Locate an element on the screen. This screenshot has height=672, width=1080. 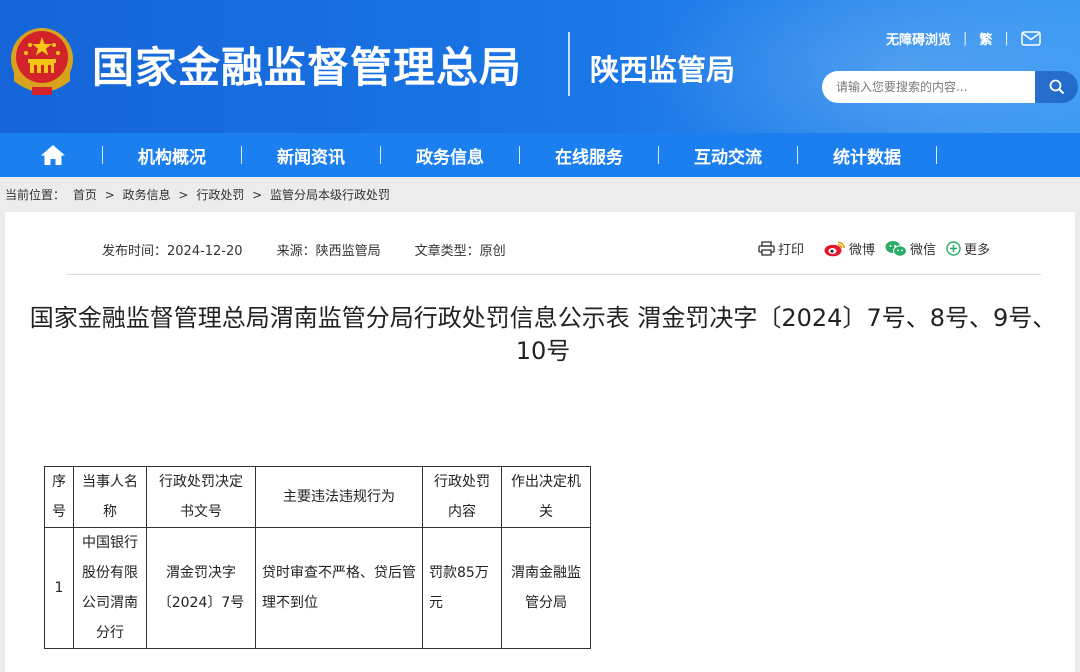
print-button: 打印 is located at coordinates (781, 248).